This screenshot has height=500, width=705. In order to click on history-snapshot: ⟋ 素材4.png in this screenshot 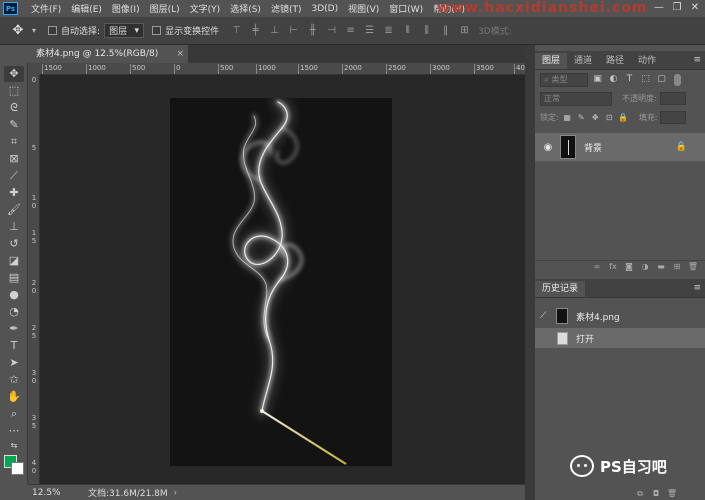, I will do `click(620, 316)`.